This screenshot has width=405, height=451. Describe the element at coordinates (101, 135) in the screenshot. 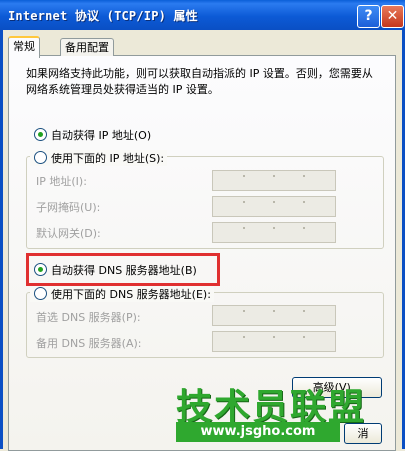

I see `ip-auto-label: 自动获得 IP 地址(O)` at that location.